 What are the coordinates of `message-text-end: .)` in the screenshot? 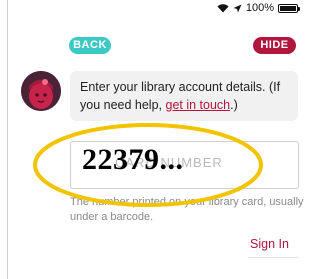 It's located at (234, 105).